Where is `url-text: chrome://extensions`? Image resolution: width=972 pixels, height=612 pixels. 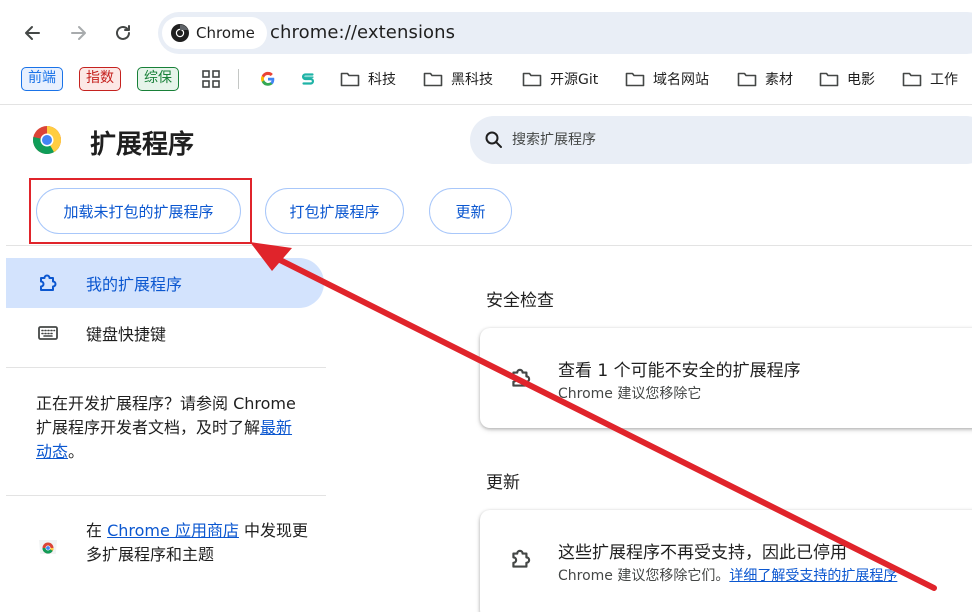
url-text: chrome://extensions is located at coordinates (362, 32).